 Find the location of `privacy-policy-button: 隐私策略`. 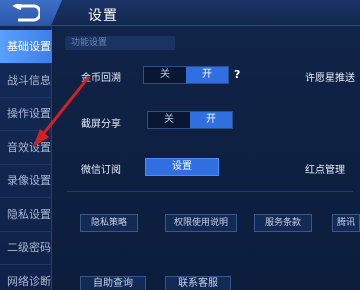

privacy-policy-button: 隐私策略 is located at coordinates (109, 223).